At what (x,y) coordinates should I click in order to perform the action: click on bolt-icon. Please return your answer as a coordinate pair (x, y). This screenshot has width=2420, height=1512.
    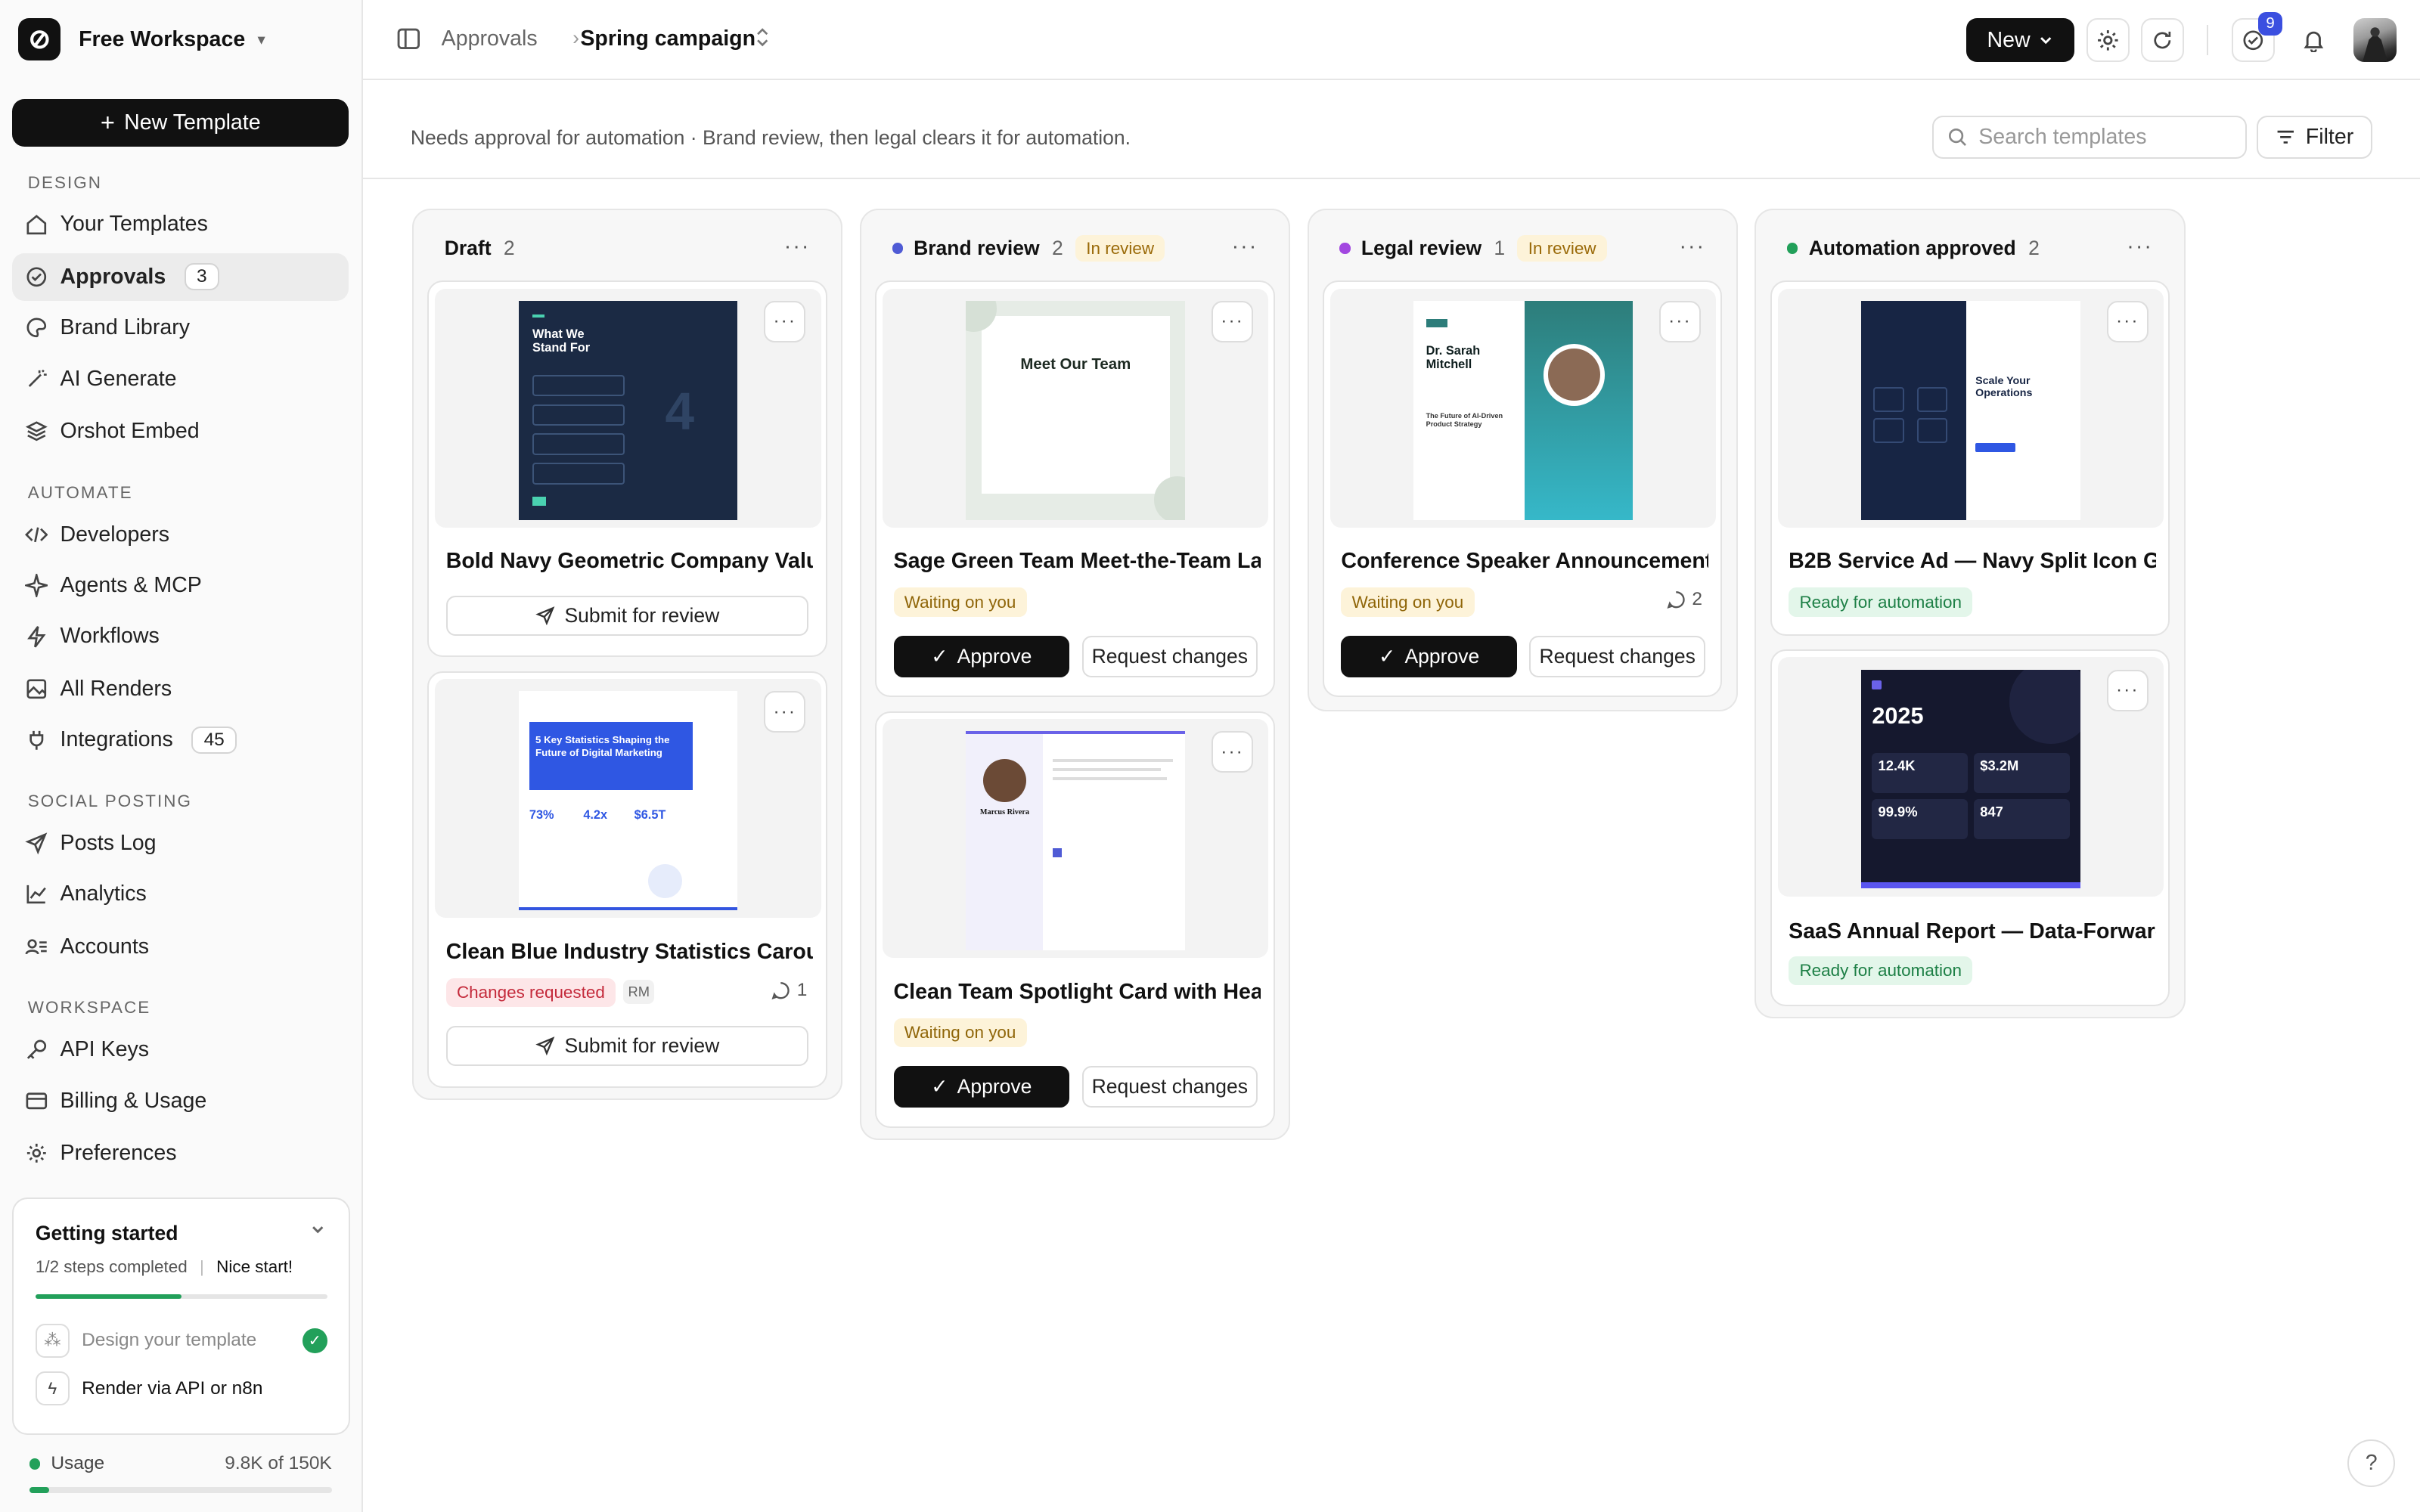
    Looking at the image, I should click on (36, 637).